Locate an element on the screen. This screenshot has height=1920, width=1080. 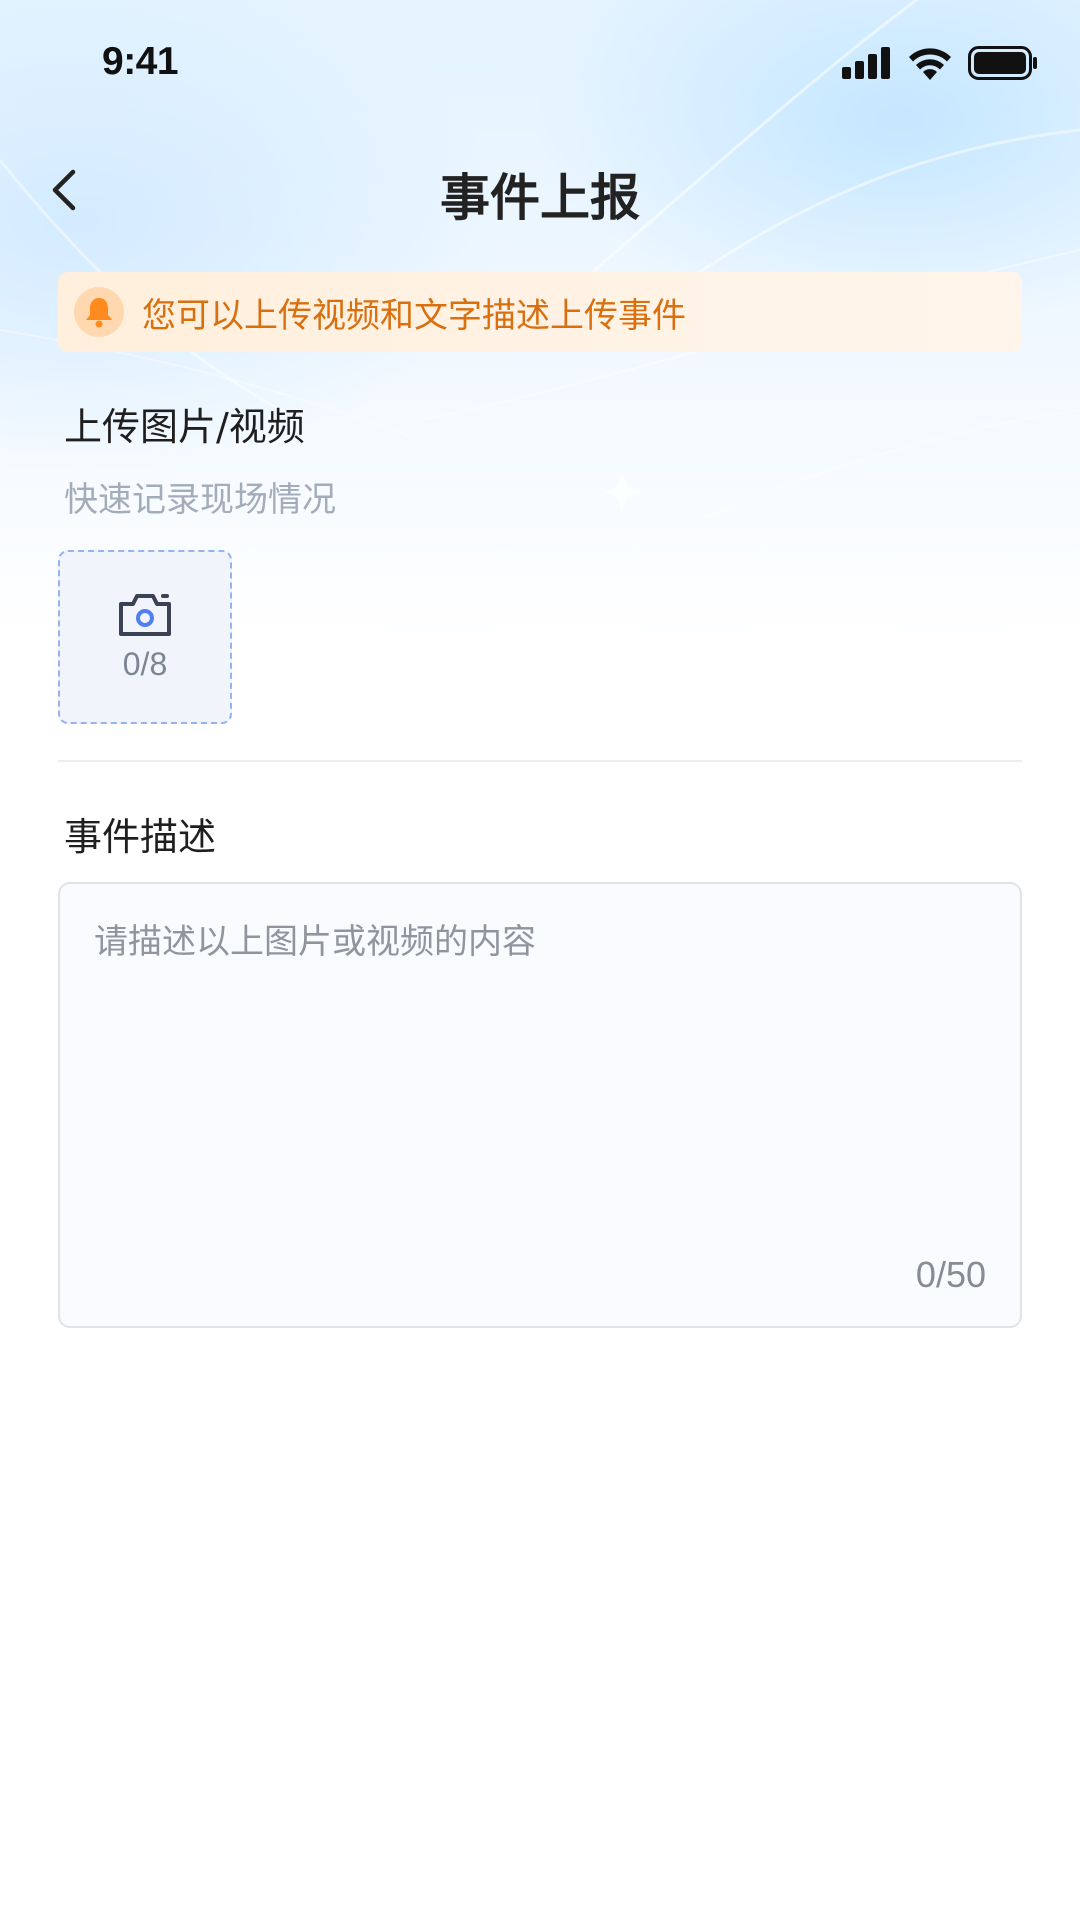
description-char-count: 0/50 is located at coordinates (950, 1274).